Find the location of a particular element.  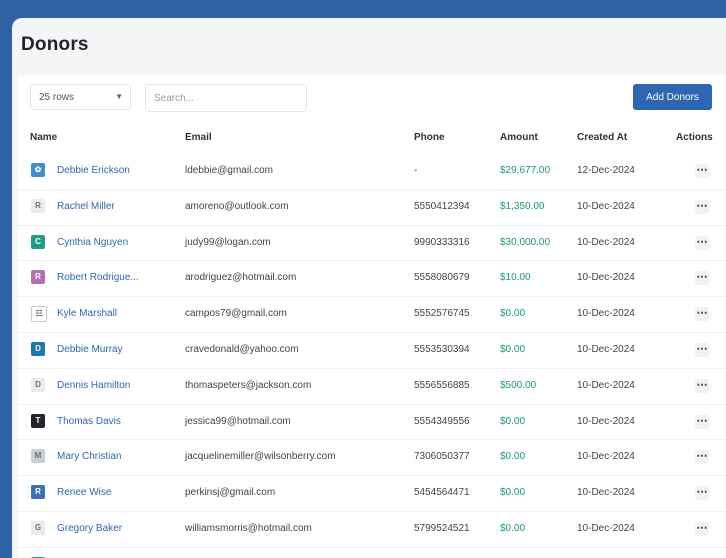

donor-email: campos79@gmail.com is located at coordinates (236, 313).